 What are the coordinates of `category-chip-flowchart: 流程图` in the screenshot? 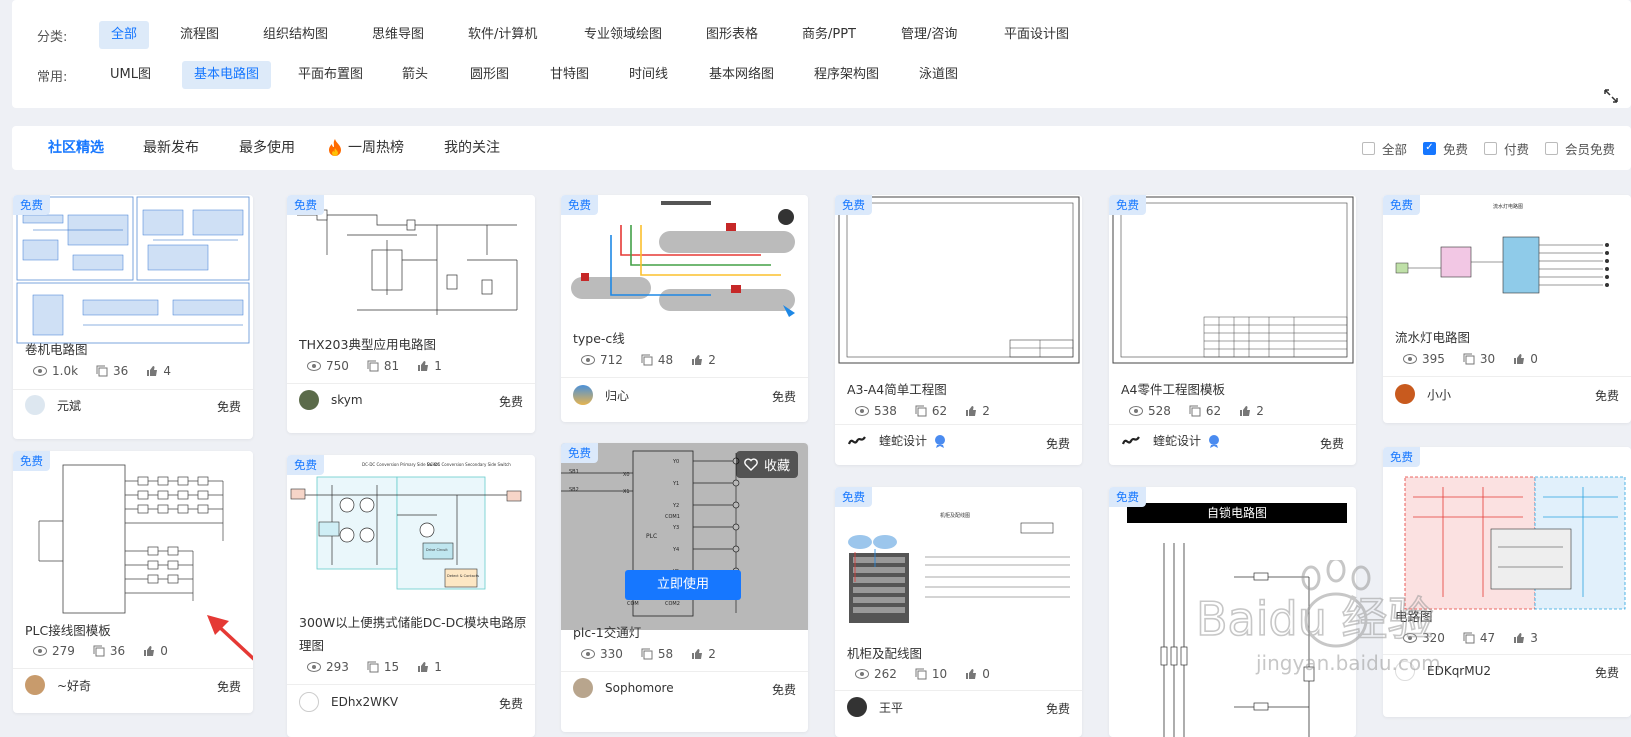 It's located at (199, 35).